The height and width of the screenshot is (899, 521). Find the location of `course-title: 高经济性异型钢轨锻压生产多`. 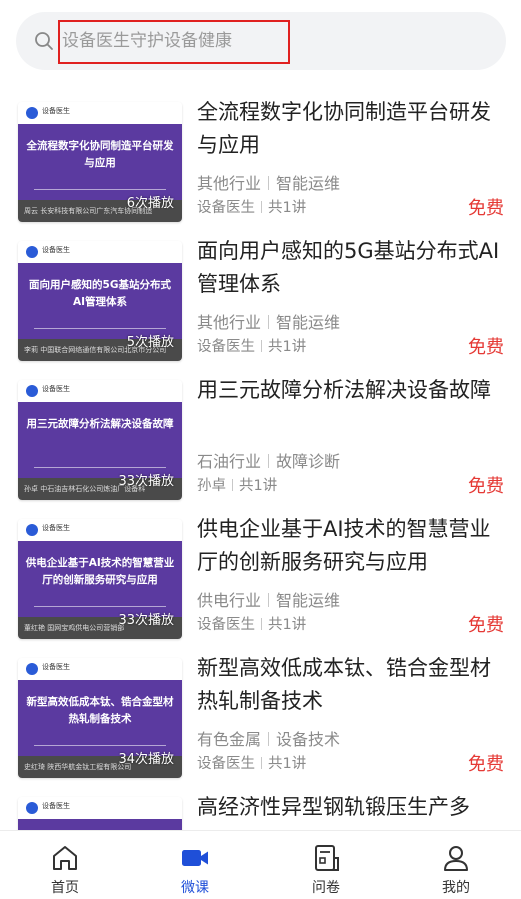

course-title: 高经济性异型钢轨锻压生产多 is located at coordinates (351, 807).